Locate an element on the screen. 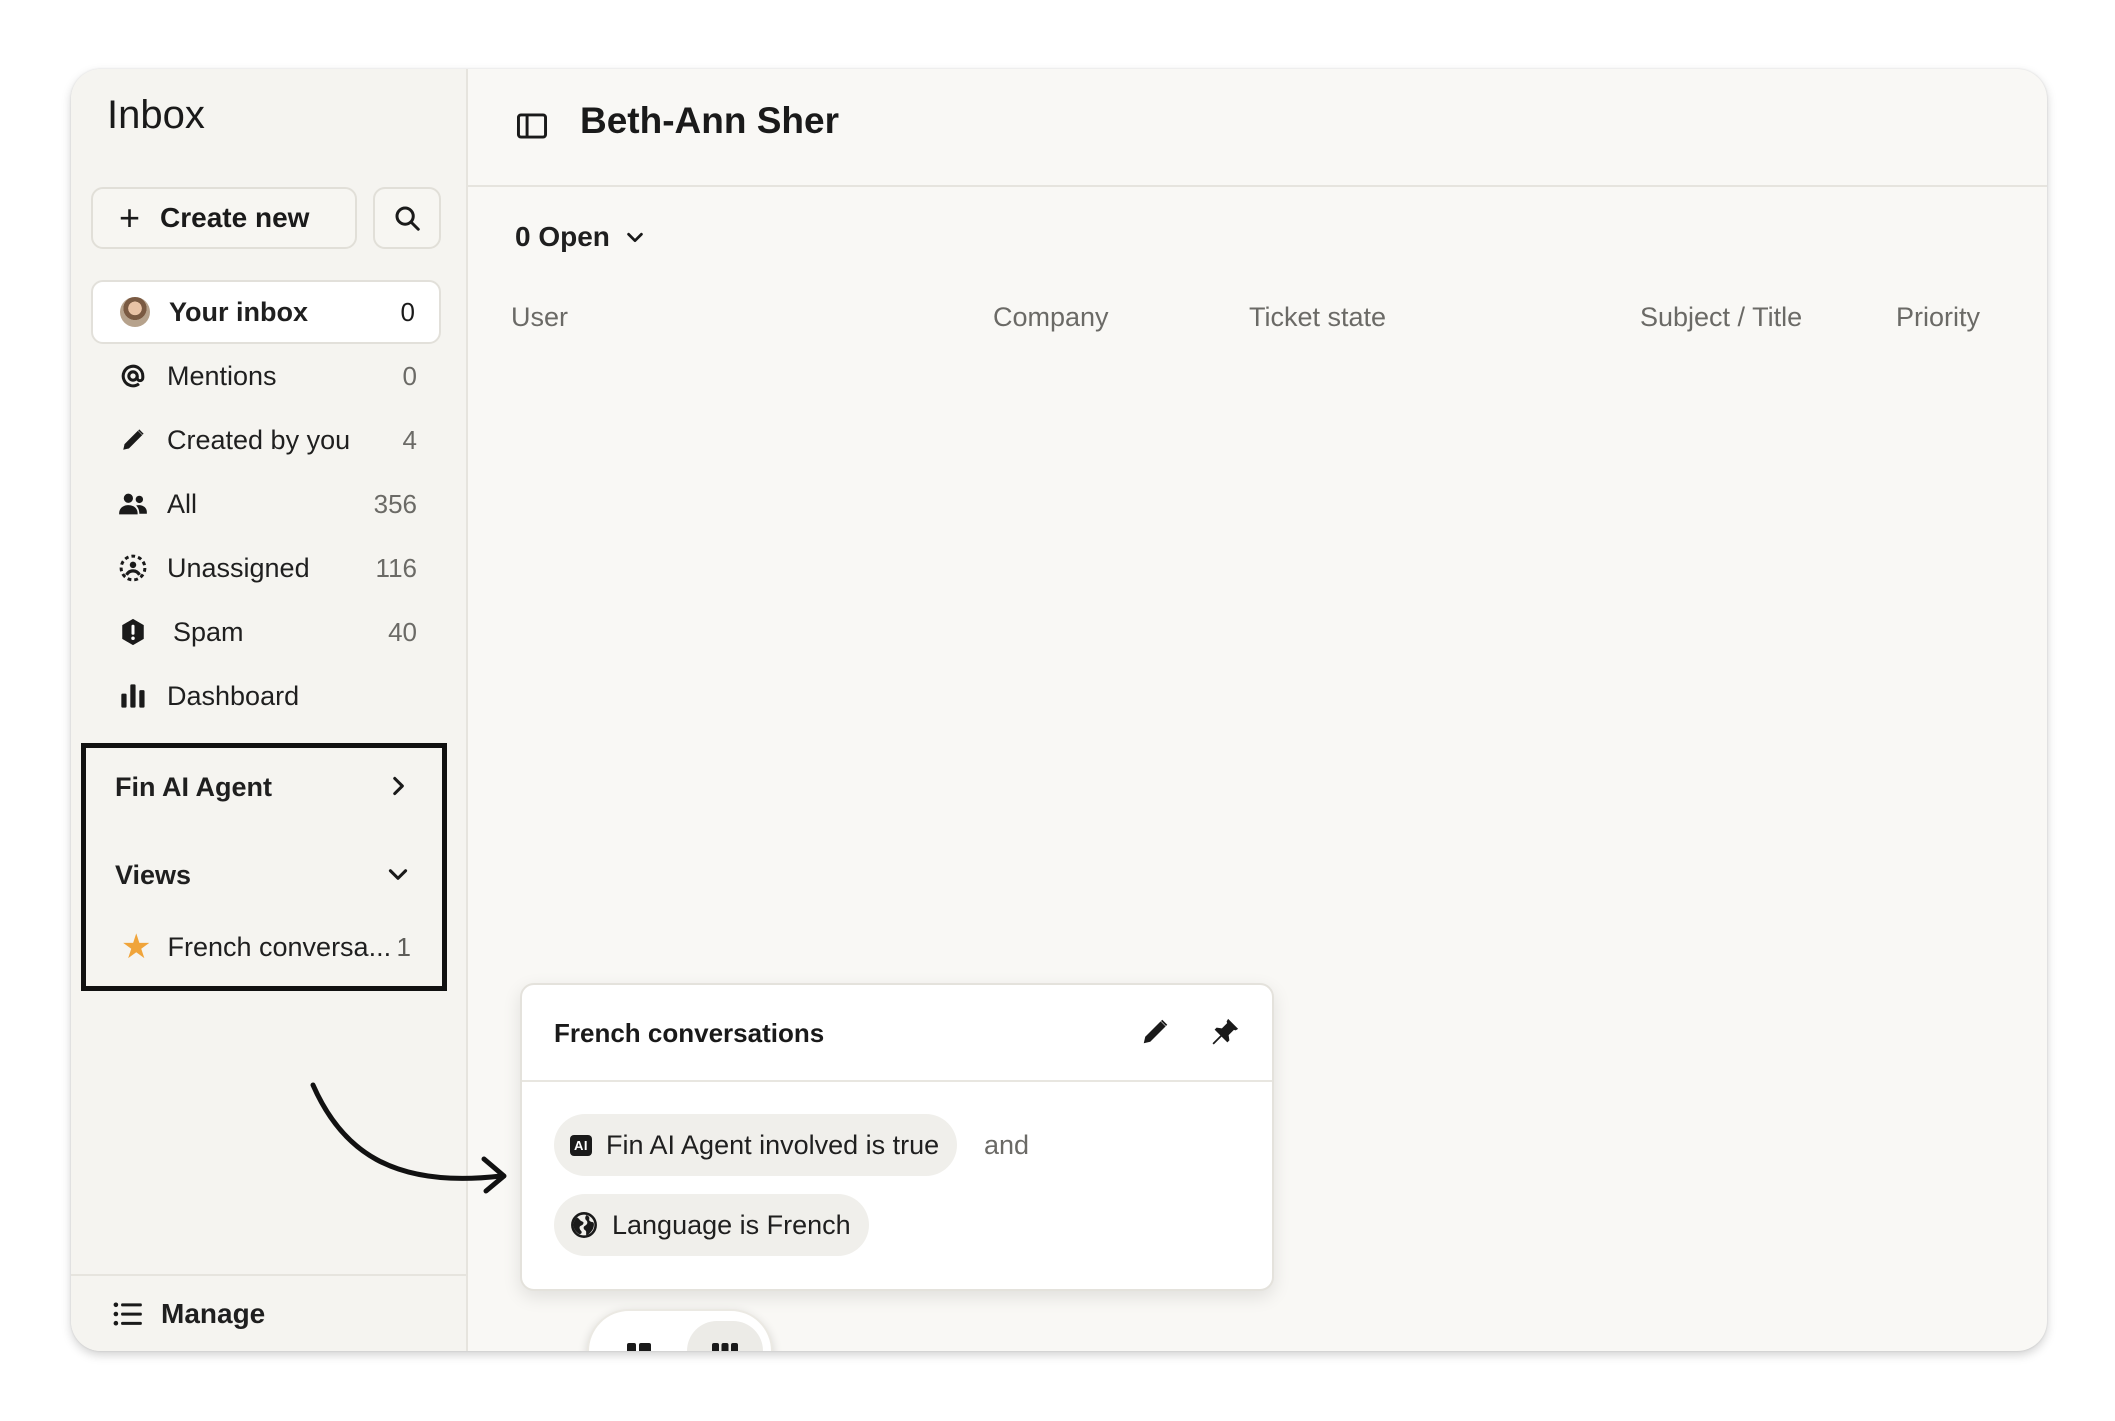 This screenshot has width=2115, height=1421. sidebar-item-label: Your inbox is located at coordinates (238, 311).